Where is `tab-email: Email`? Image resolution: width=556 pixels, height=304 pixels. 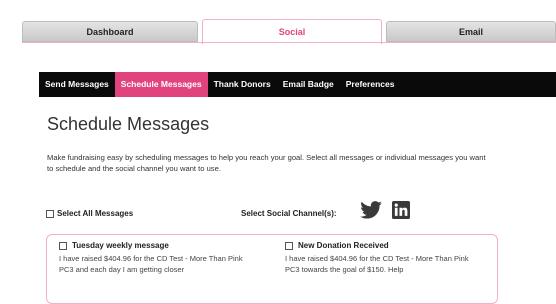
tab-email: Email is located at coordinates (471, 31).